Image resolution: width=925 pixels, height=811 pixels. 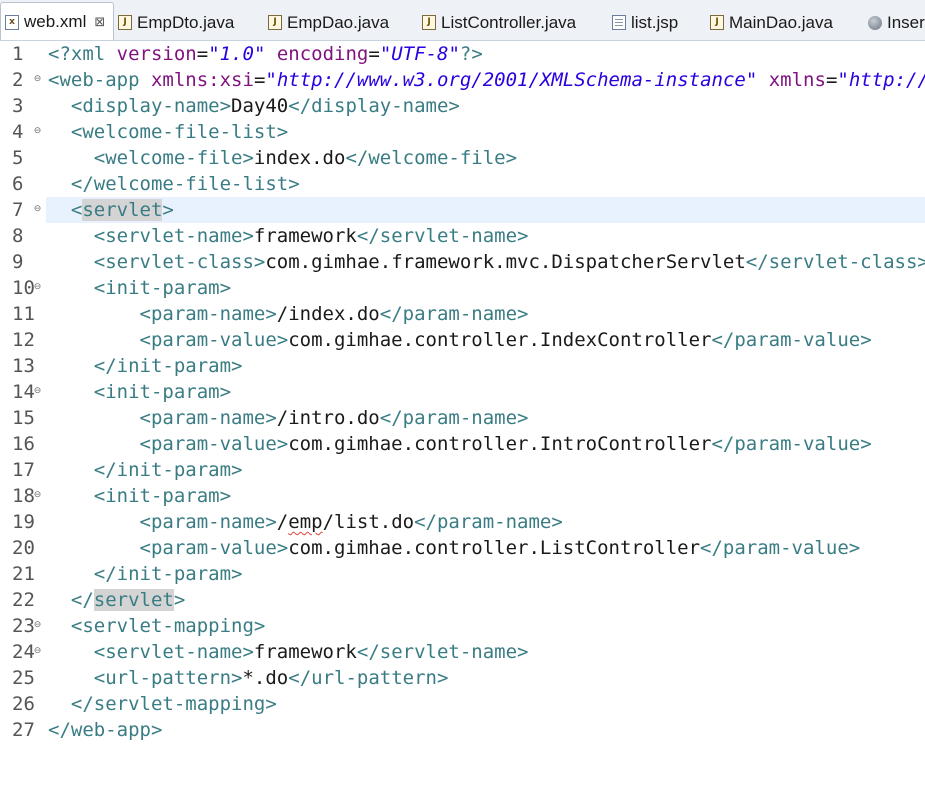 I want to click on token-tag: <welcome-file>, so click(x=173, y=158).